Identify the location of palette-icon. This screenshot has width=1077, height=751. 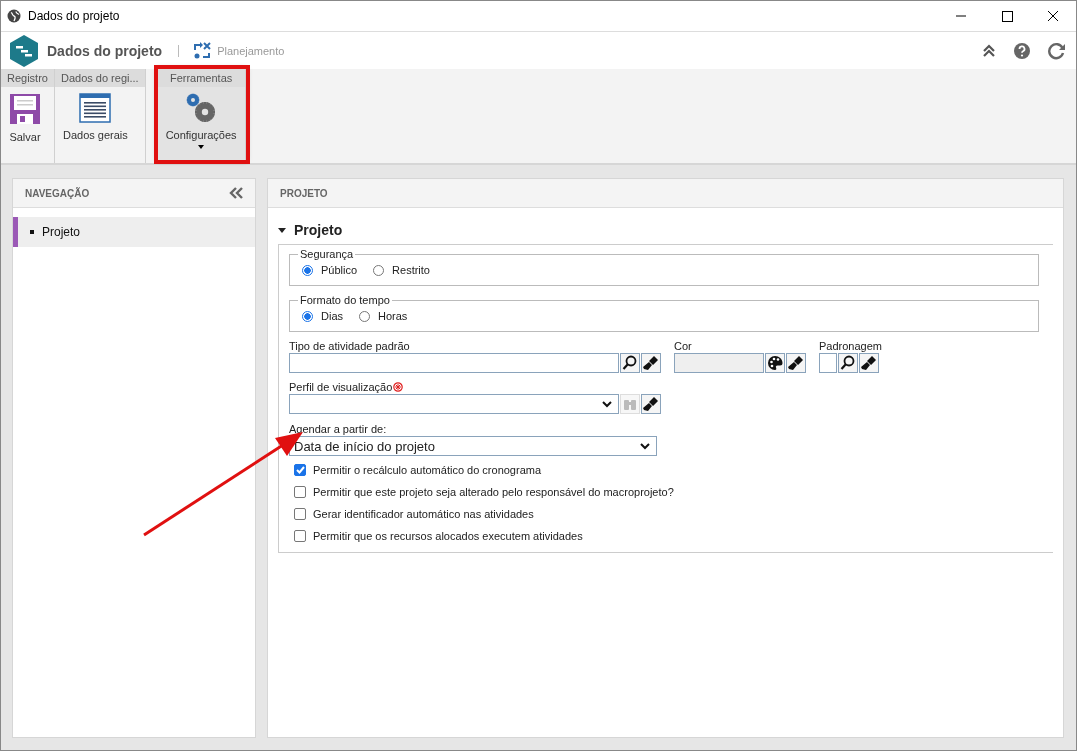
(775, 363).